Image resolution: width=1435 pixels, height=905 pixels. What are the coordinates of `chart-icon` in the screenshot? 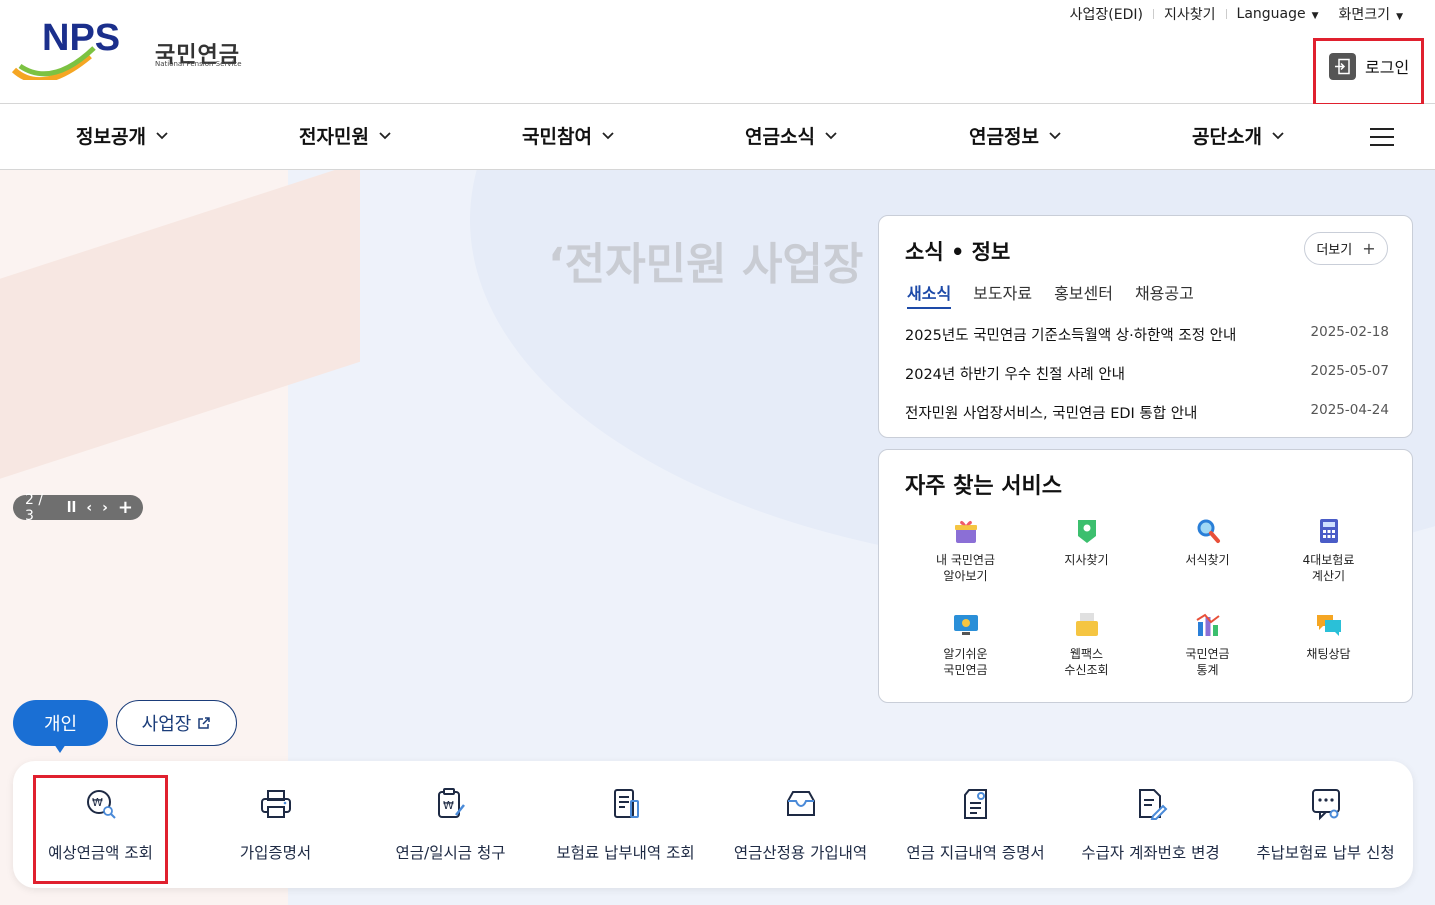 It's located at (1207, 624).